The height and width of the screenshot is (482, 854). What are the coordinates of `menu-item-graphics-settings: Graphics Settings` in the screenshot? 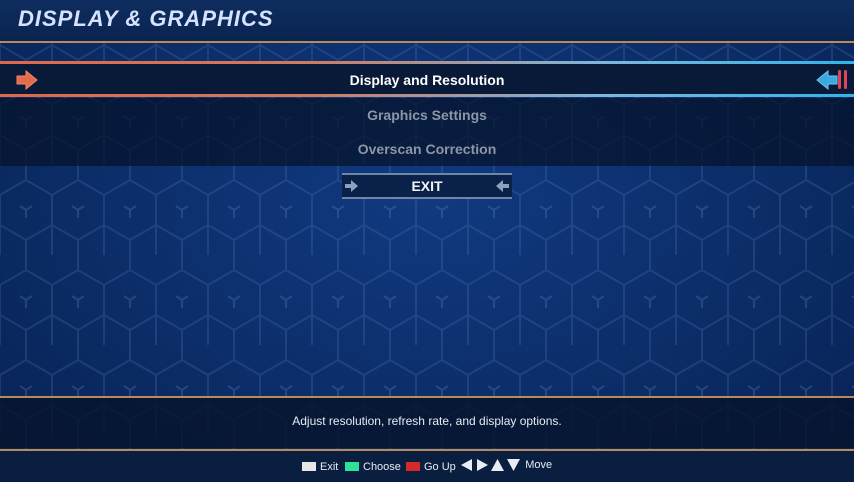 It's located at (427, 115).